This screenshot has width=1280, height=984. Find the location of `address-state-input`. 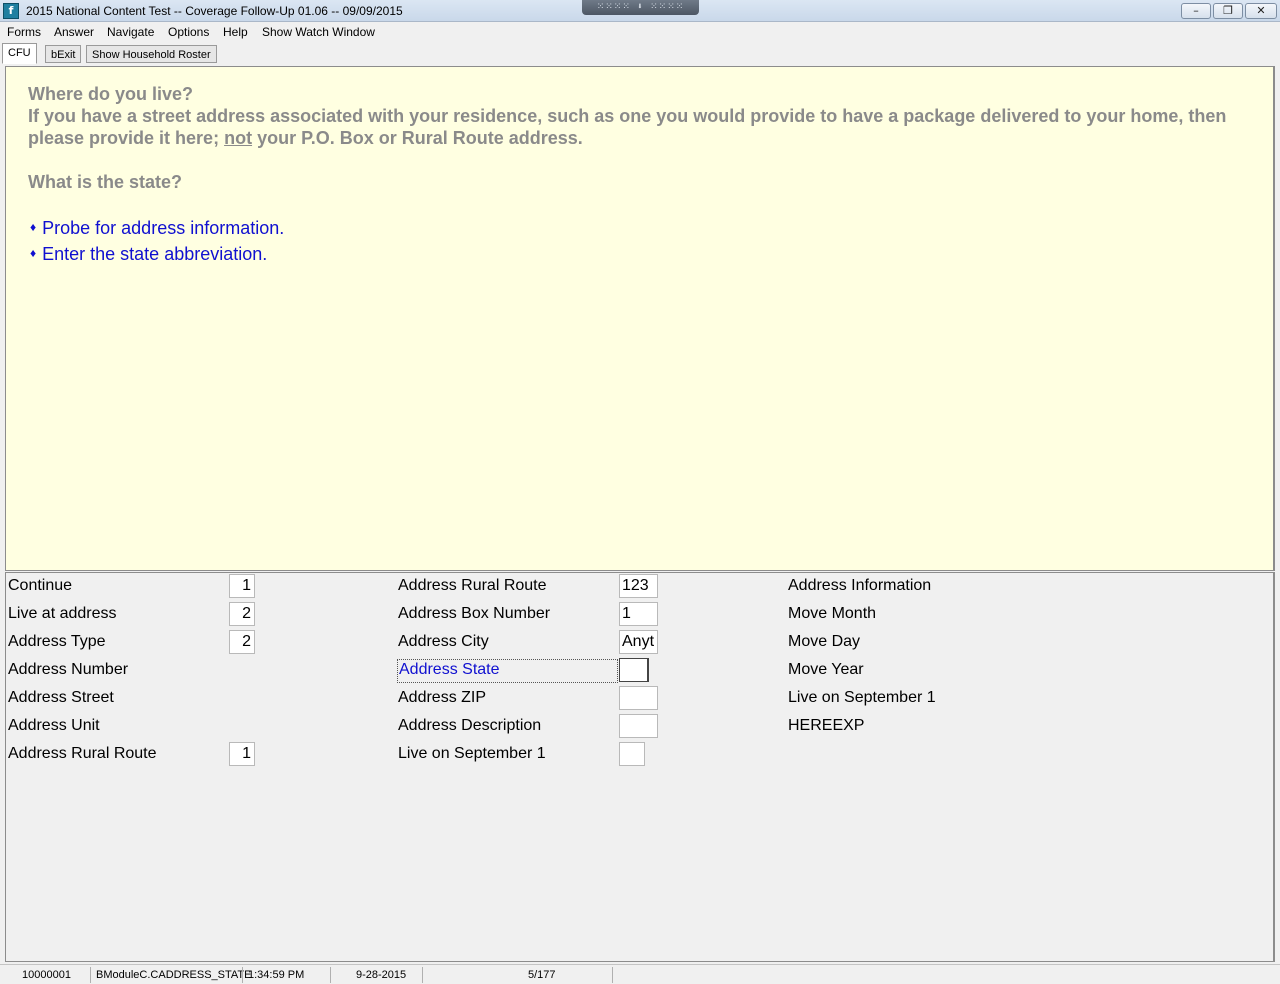

address-state-input is located at coordinates (634, 670).